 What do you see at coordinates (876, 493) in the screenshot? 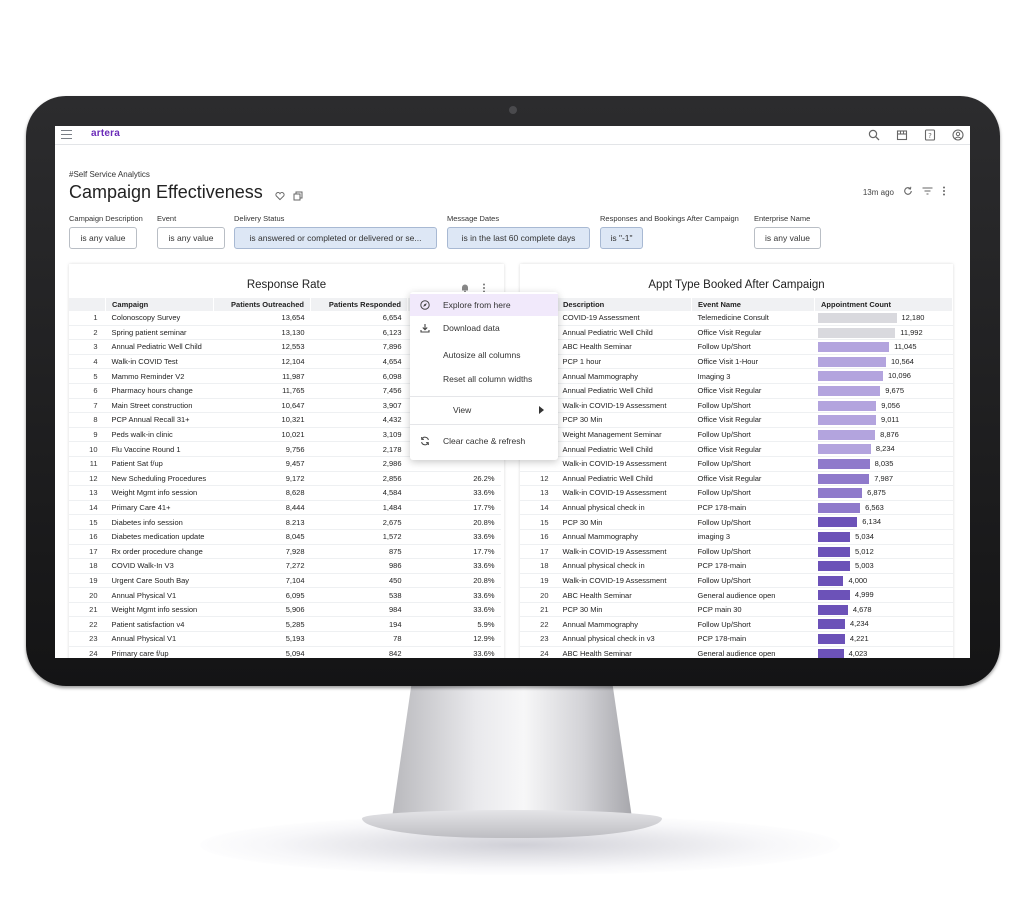
I see `appointment-count-label: 6,875` at bounding box center [876, 493].